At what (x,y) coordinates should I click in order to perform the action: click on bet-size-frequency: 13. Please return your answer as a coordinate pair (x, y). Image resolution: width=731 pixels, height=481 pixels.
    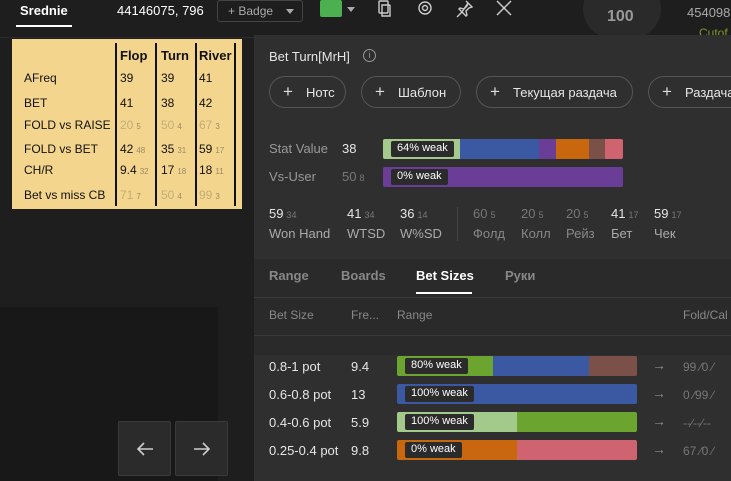
    Looking at the image, I should click on (358, 394).